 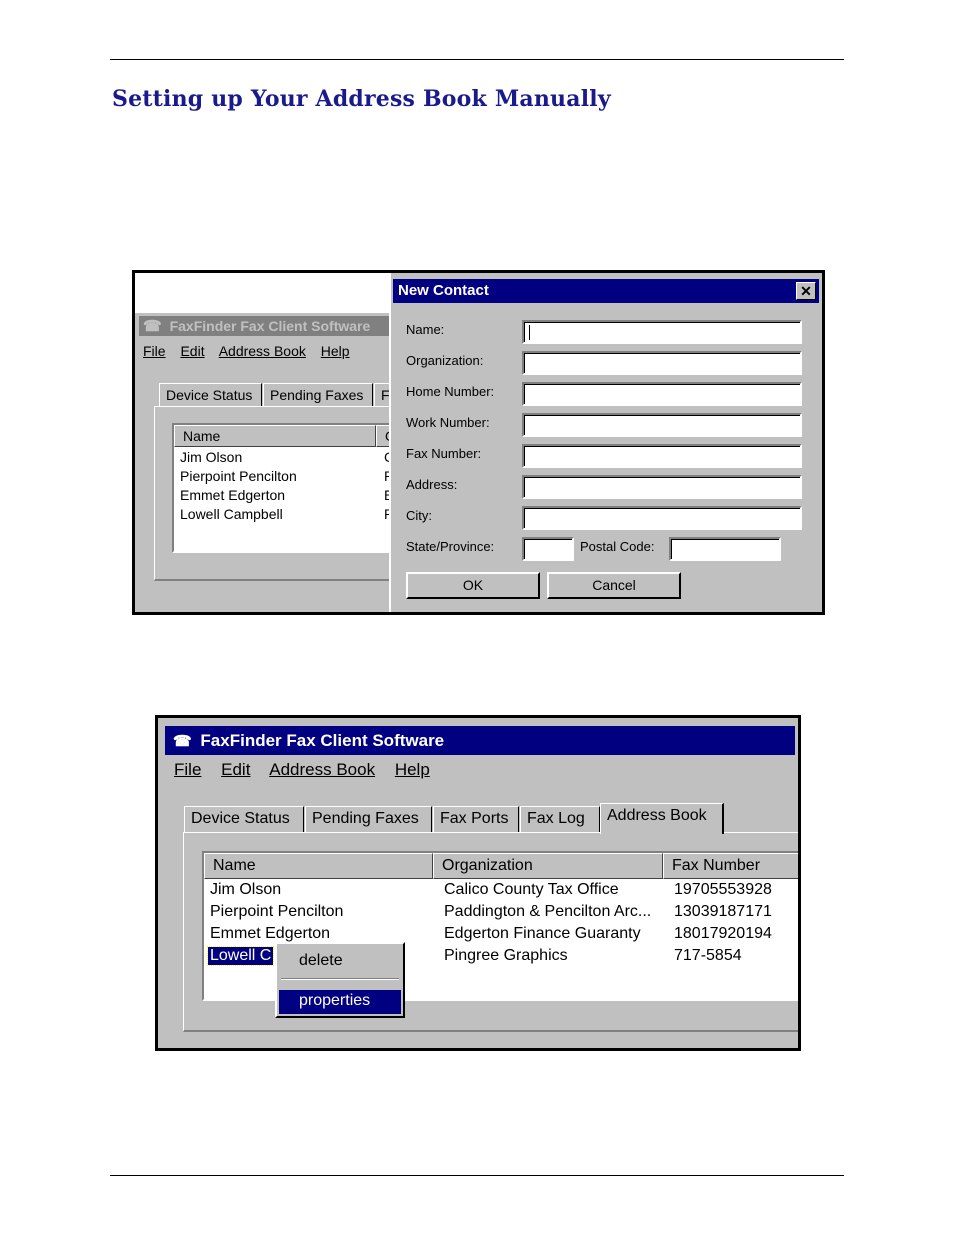 What do you see at coordinates (477, 1175) in the screenshot?
I see `bottom-rule` at bounding box center [477, 1175].